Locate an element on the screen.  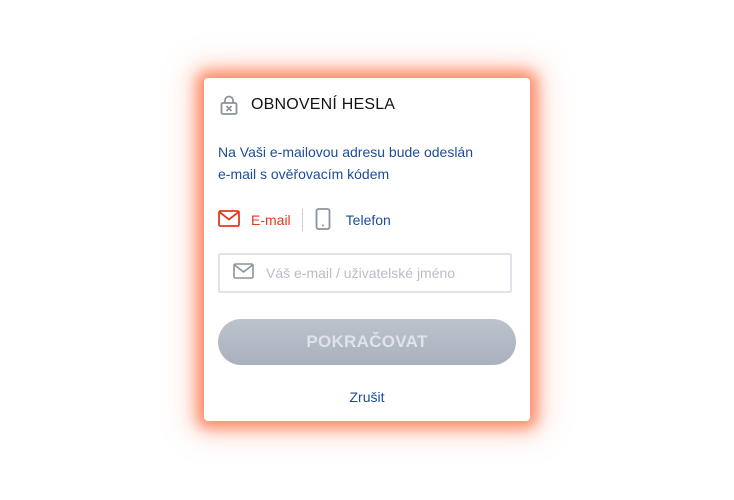
cancel-link-label: Zrušit is located at coordinates (367, 397).